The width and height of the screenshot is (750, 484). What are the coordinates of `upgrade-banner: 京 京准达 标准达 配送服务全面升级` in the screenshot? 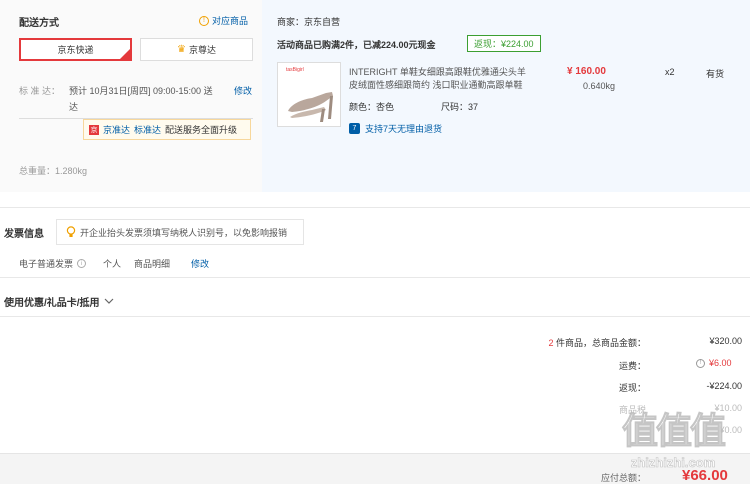 It's located at (167, 129).